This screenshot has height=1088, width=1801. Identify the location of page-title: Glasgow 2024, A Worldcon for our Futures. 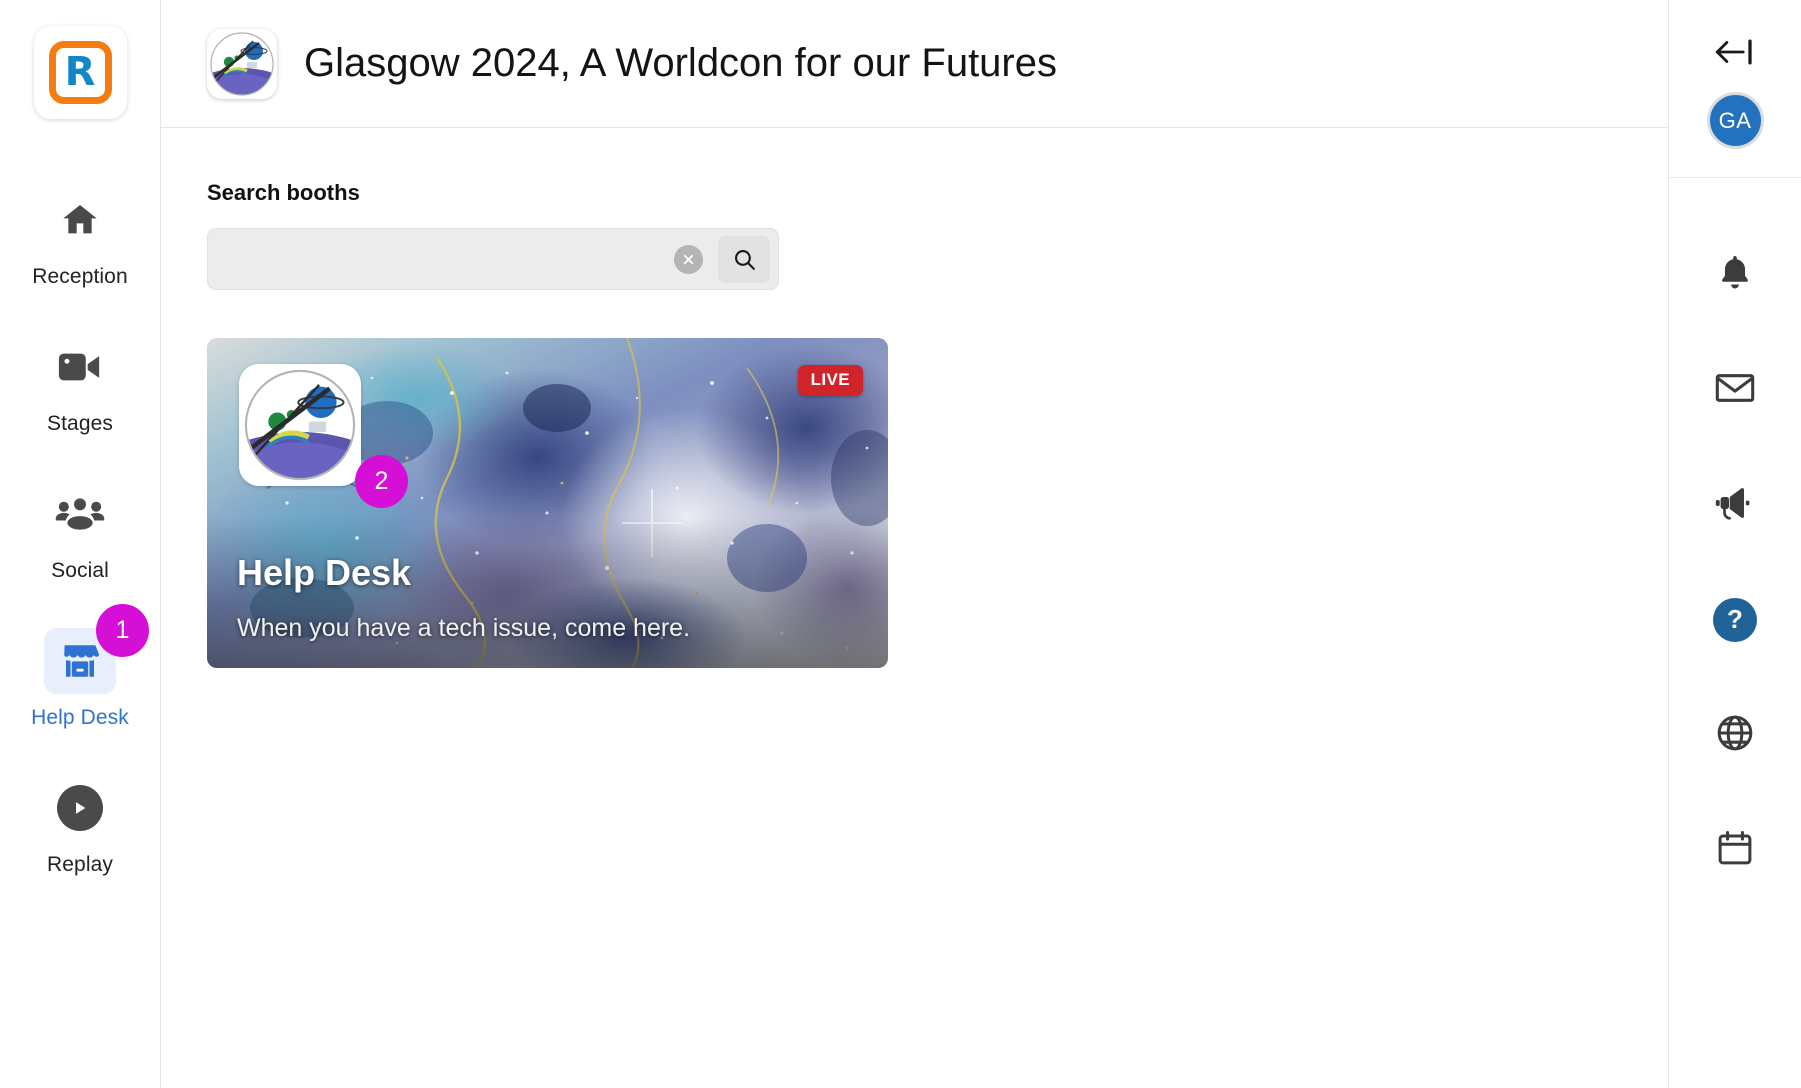
(680, 63).